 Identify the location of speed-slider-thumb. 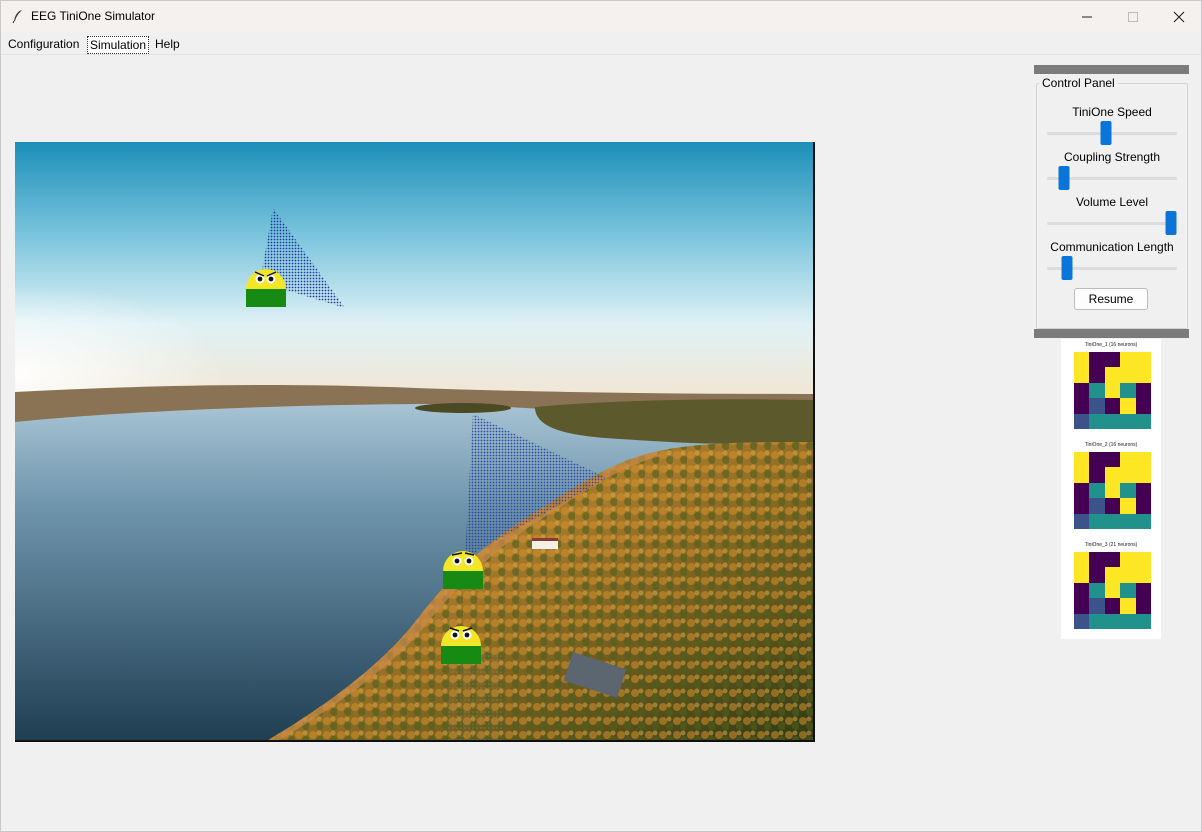
(1105, 133).